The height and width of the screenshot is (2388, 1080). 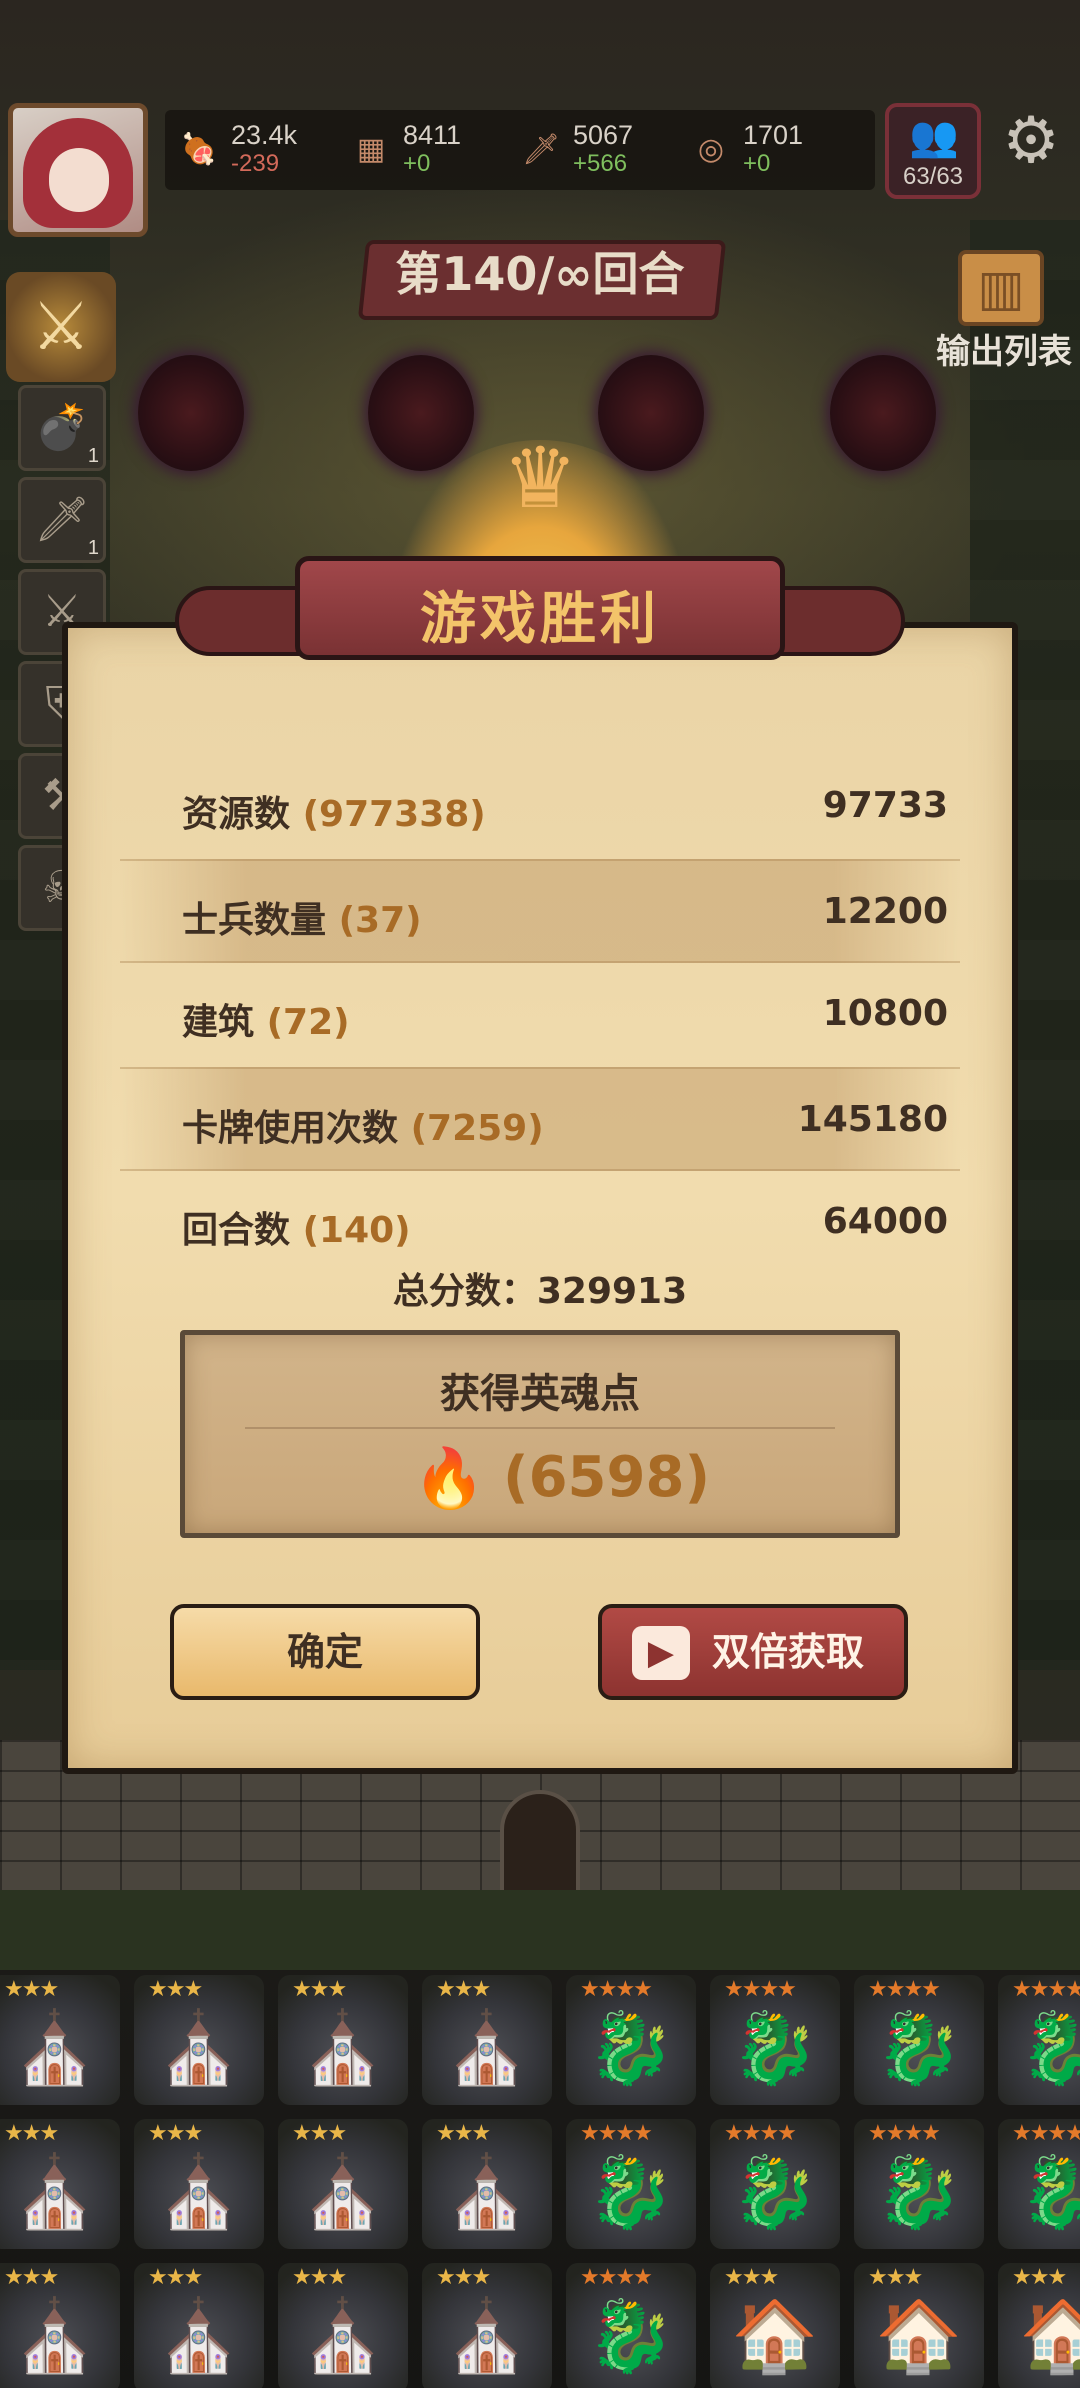 I want to click on row-value: 97733, so click(x=885, y=805).